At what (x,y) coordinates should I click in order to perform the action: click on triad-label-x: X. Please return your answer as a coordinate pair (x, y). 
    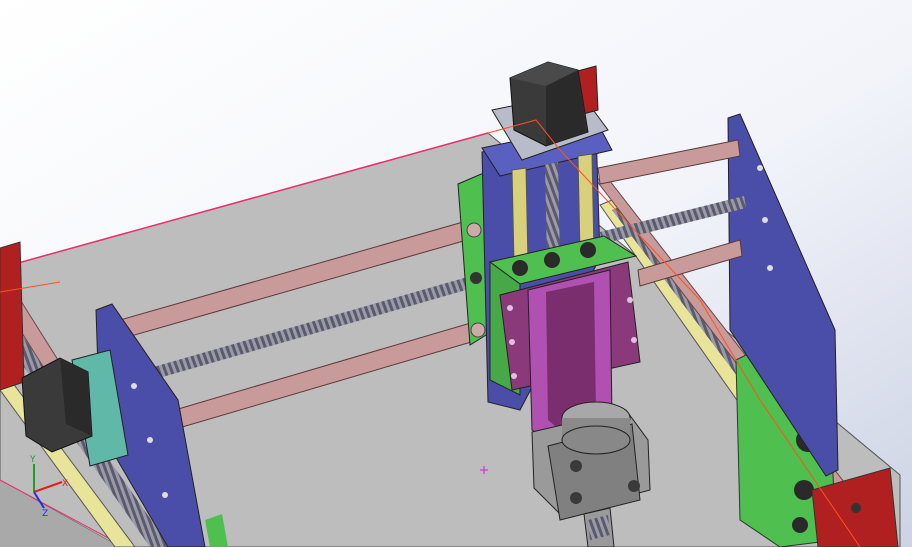
    Looking at the image, I should click on (65, 484).